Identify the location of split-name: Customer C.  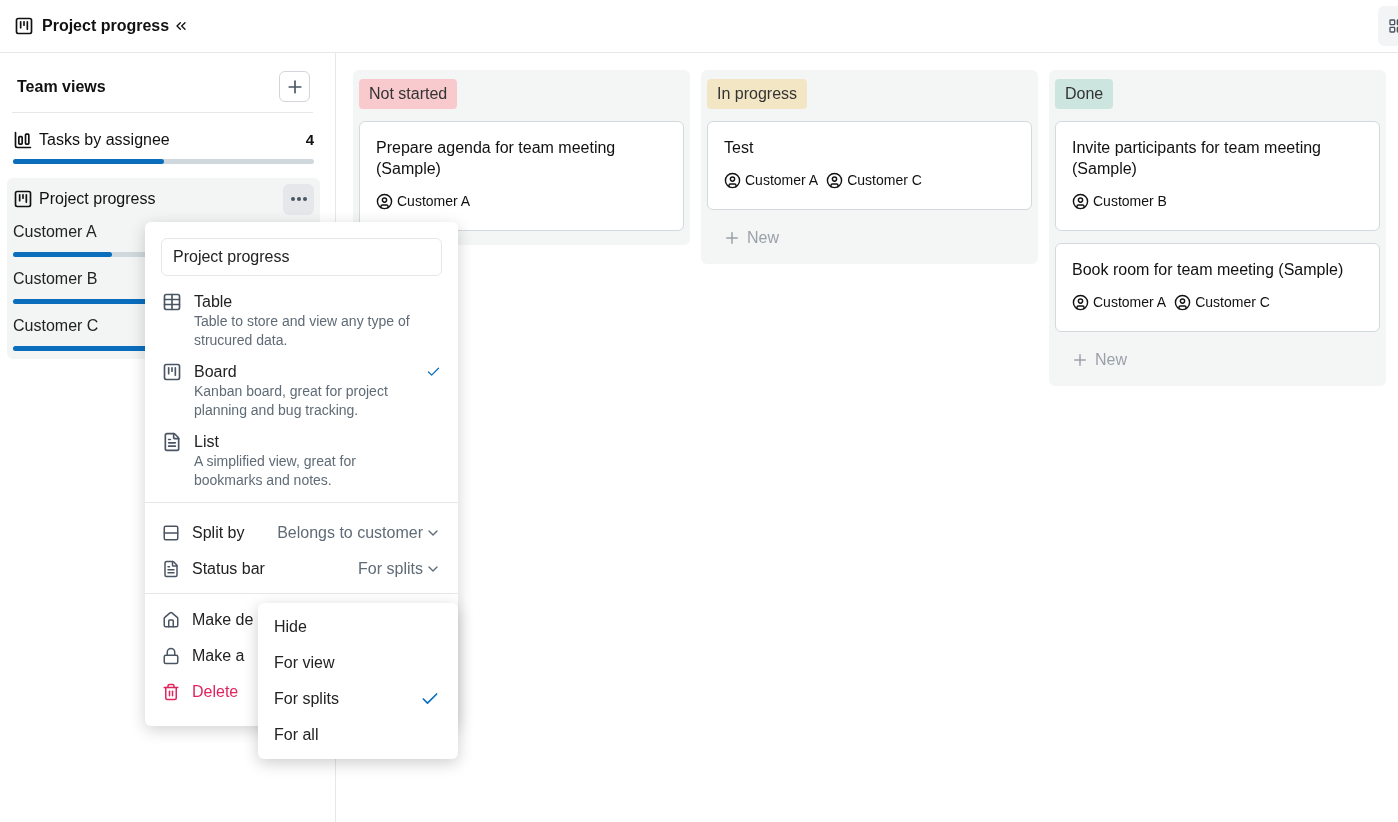
(56, 325).